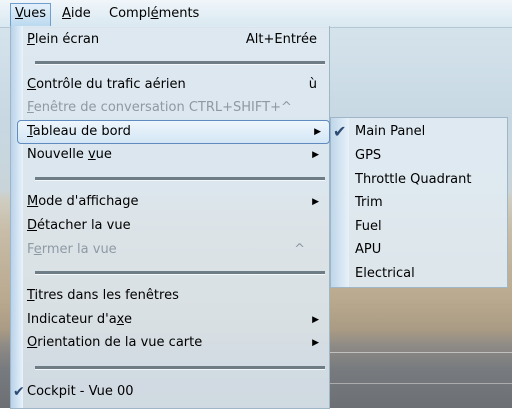  I want to click on label-suffix: rientation de la vue carte, so click(120, 342).